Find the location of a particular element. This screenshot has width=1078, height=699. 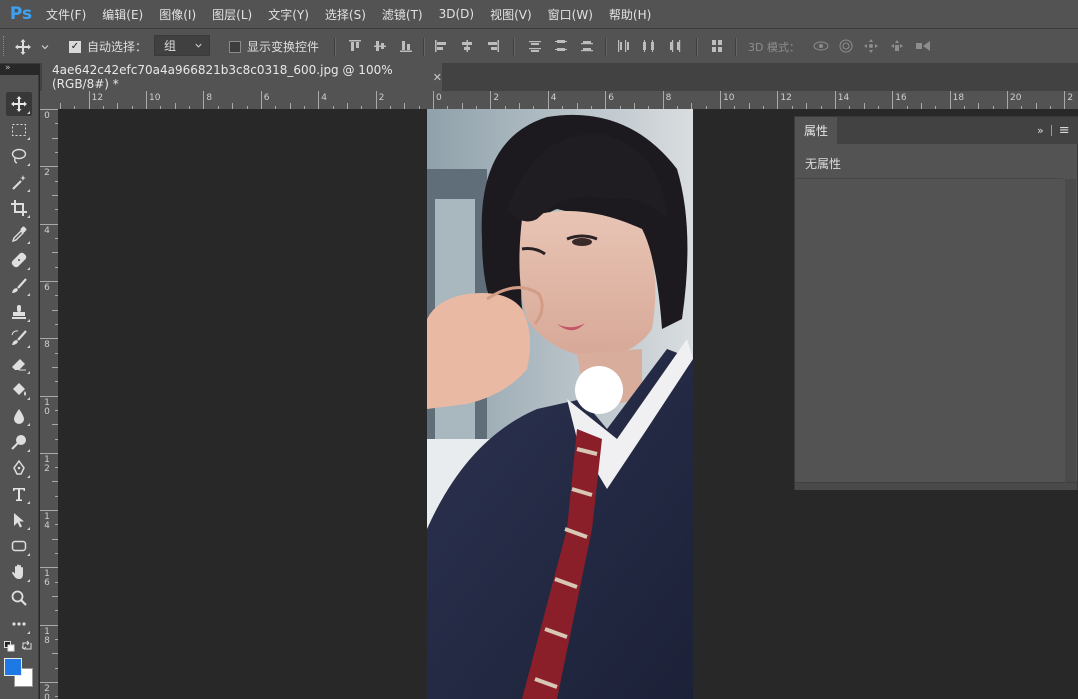

close-icon: ✕ is located at coordinates (437, 77).